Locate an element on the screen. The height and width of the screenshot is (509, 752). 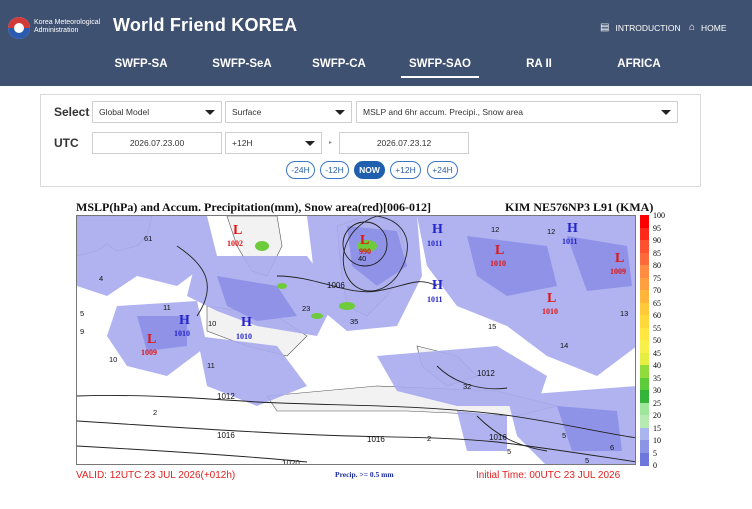
model-value: Global Model is located at coordinates (124, 112).